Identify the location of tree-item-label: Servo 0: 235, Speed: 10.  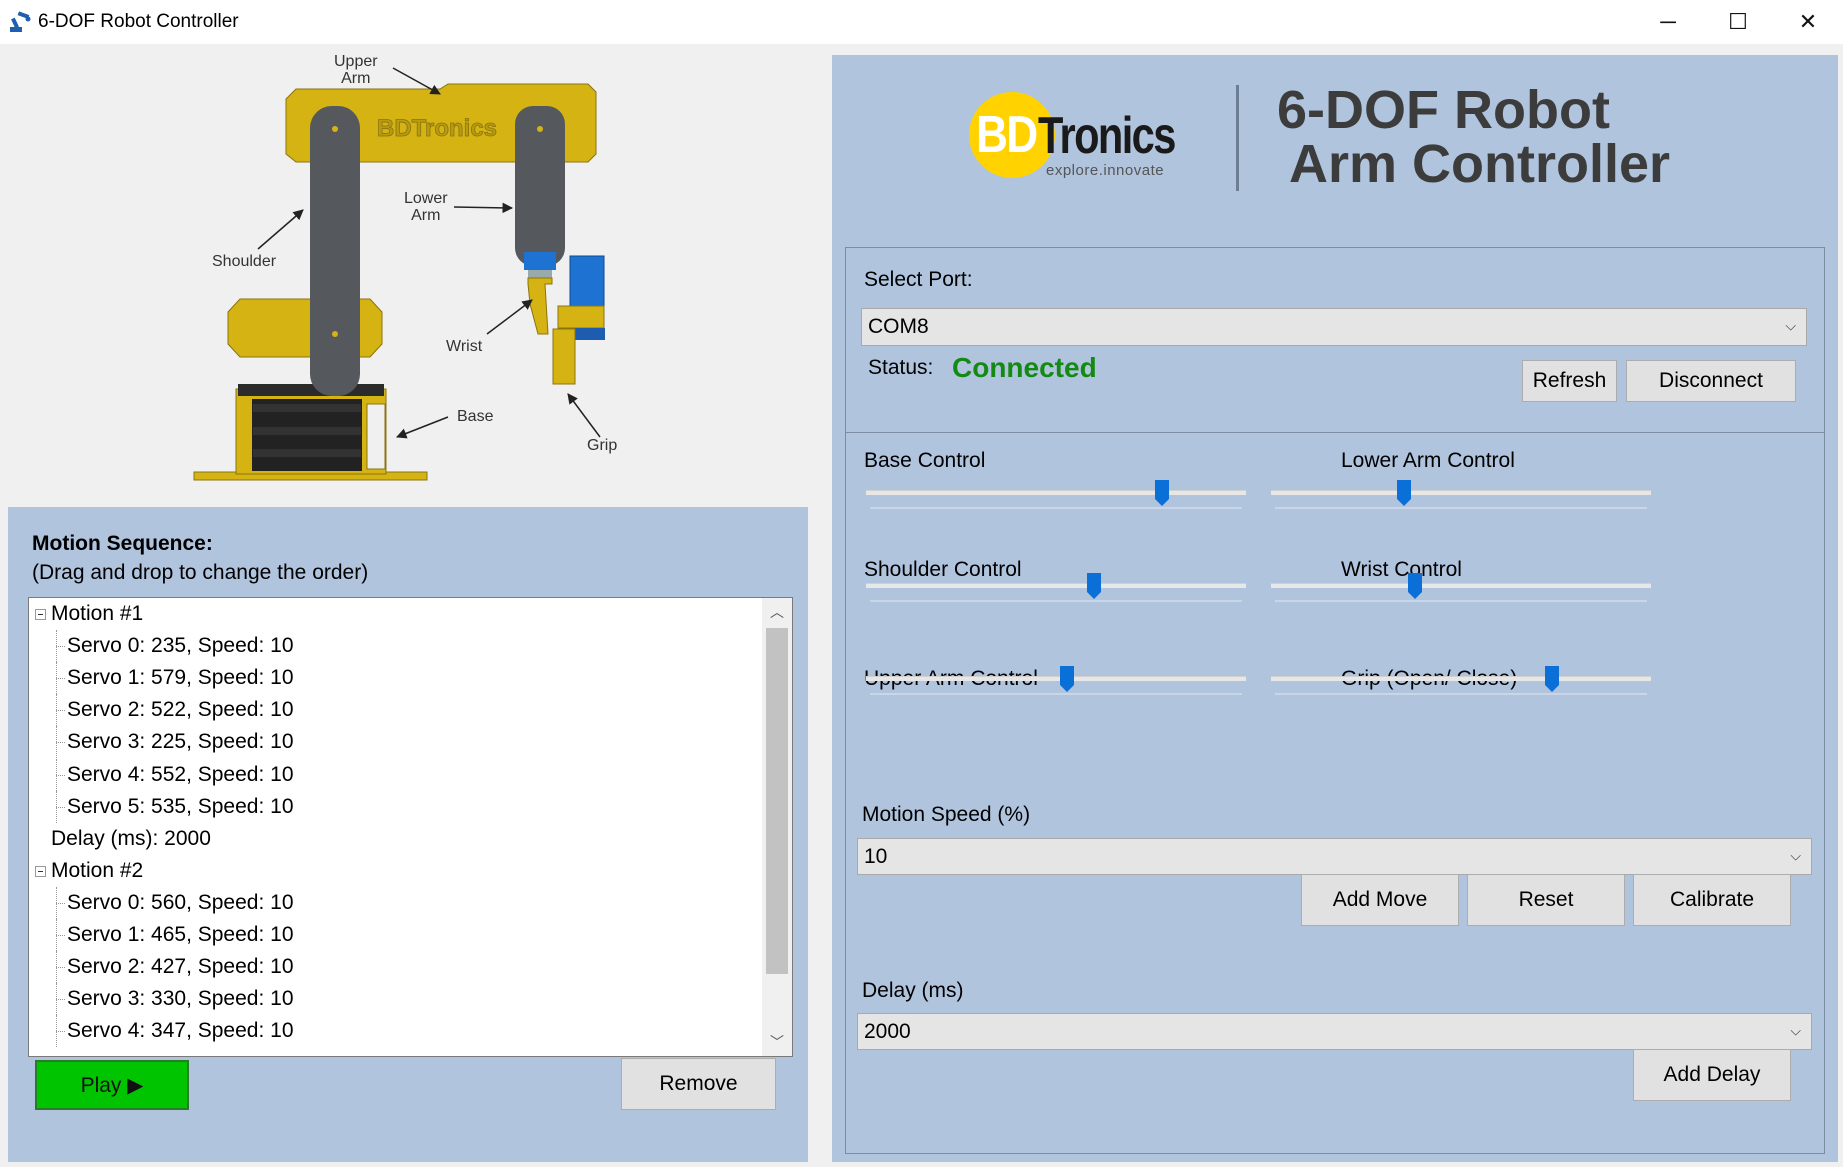
(180, 646).